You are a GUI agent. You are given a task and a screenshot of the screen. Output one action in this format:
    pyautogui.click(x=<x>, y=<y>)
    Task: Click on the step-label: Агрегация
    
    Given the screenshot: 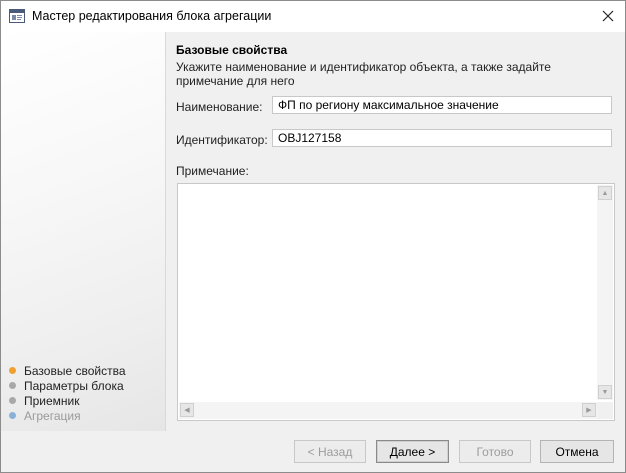 What is the action you would take?
    pyautogui.click(x=52, y=415)
    